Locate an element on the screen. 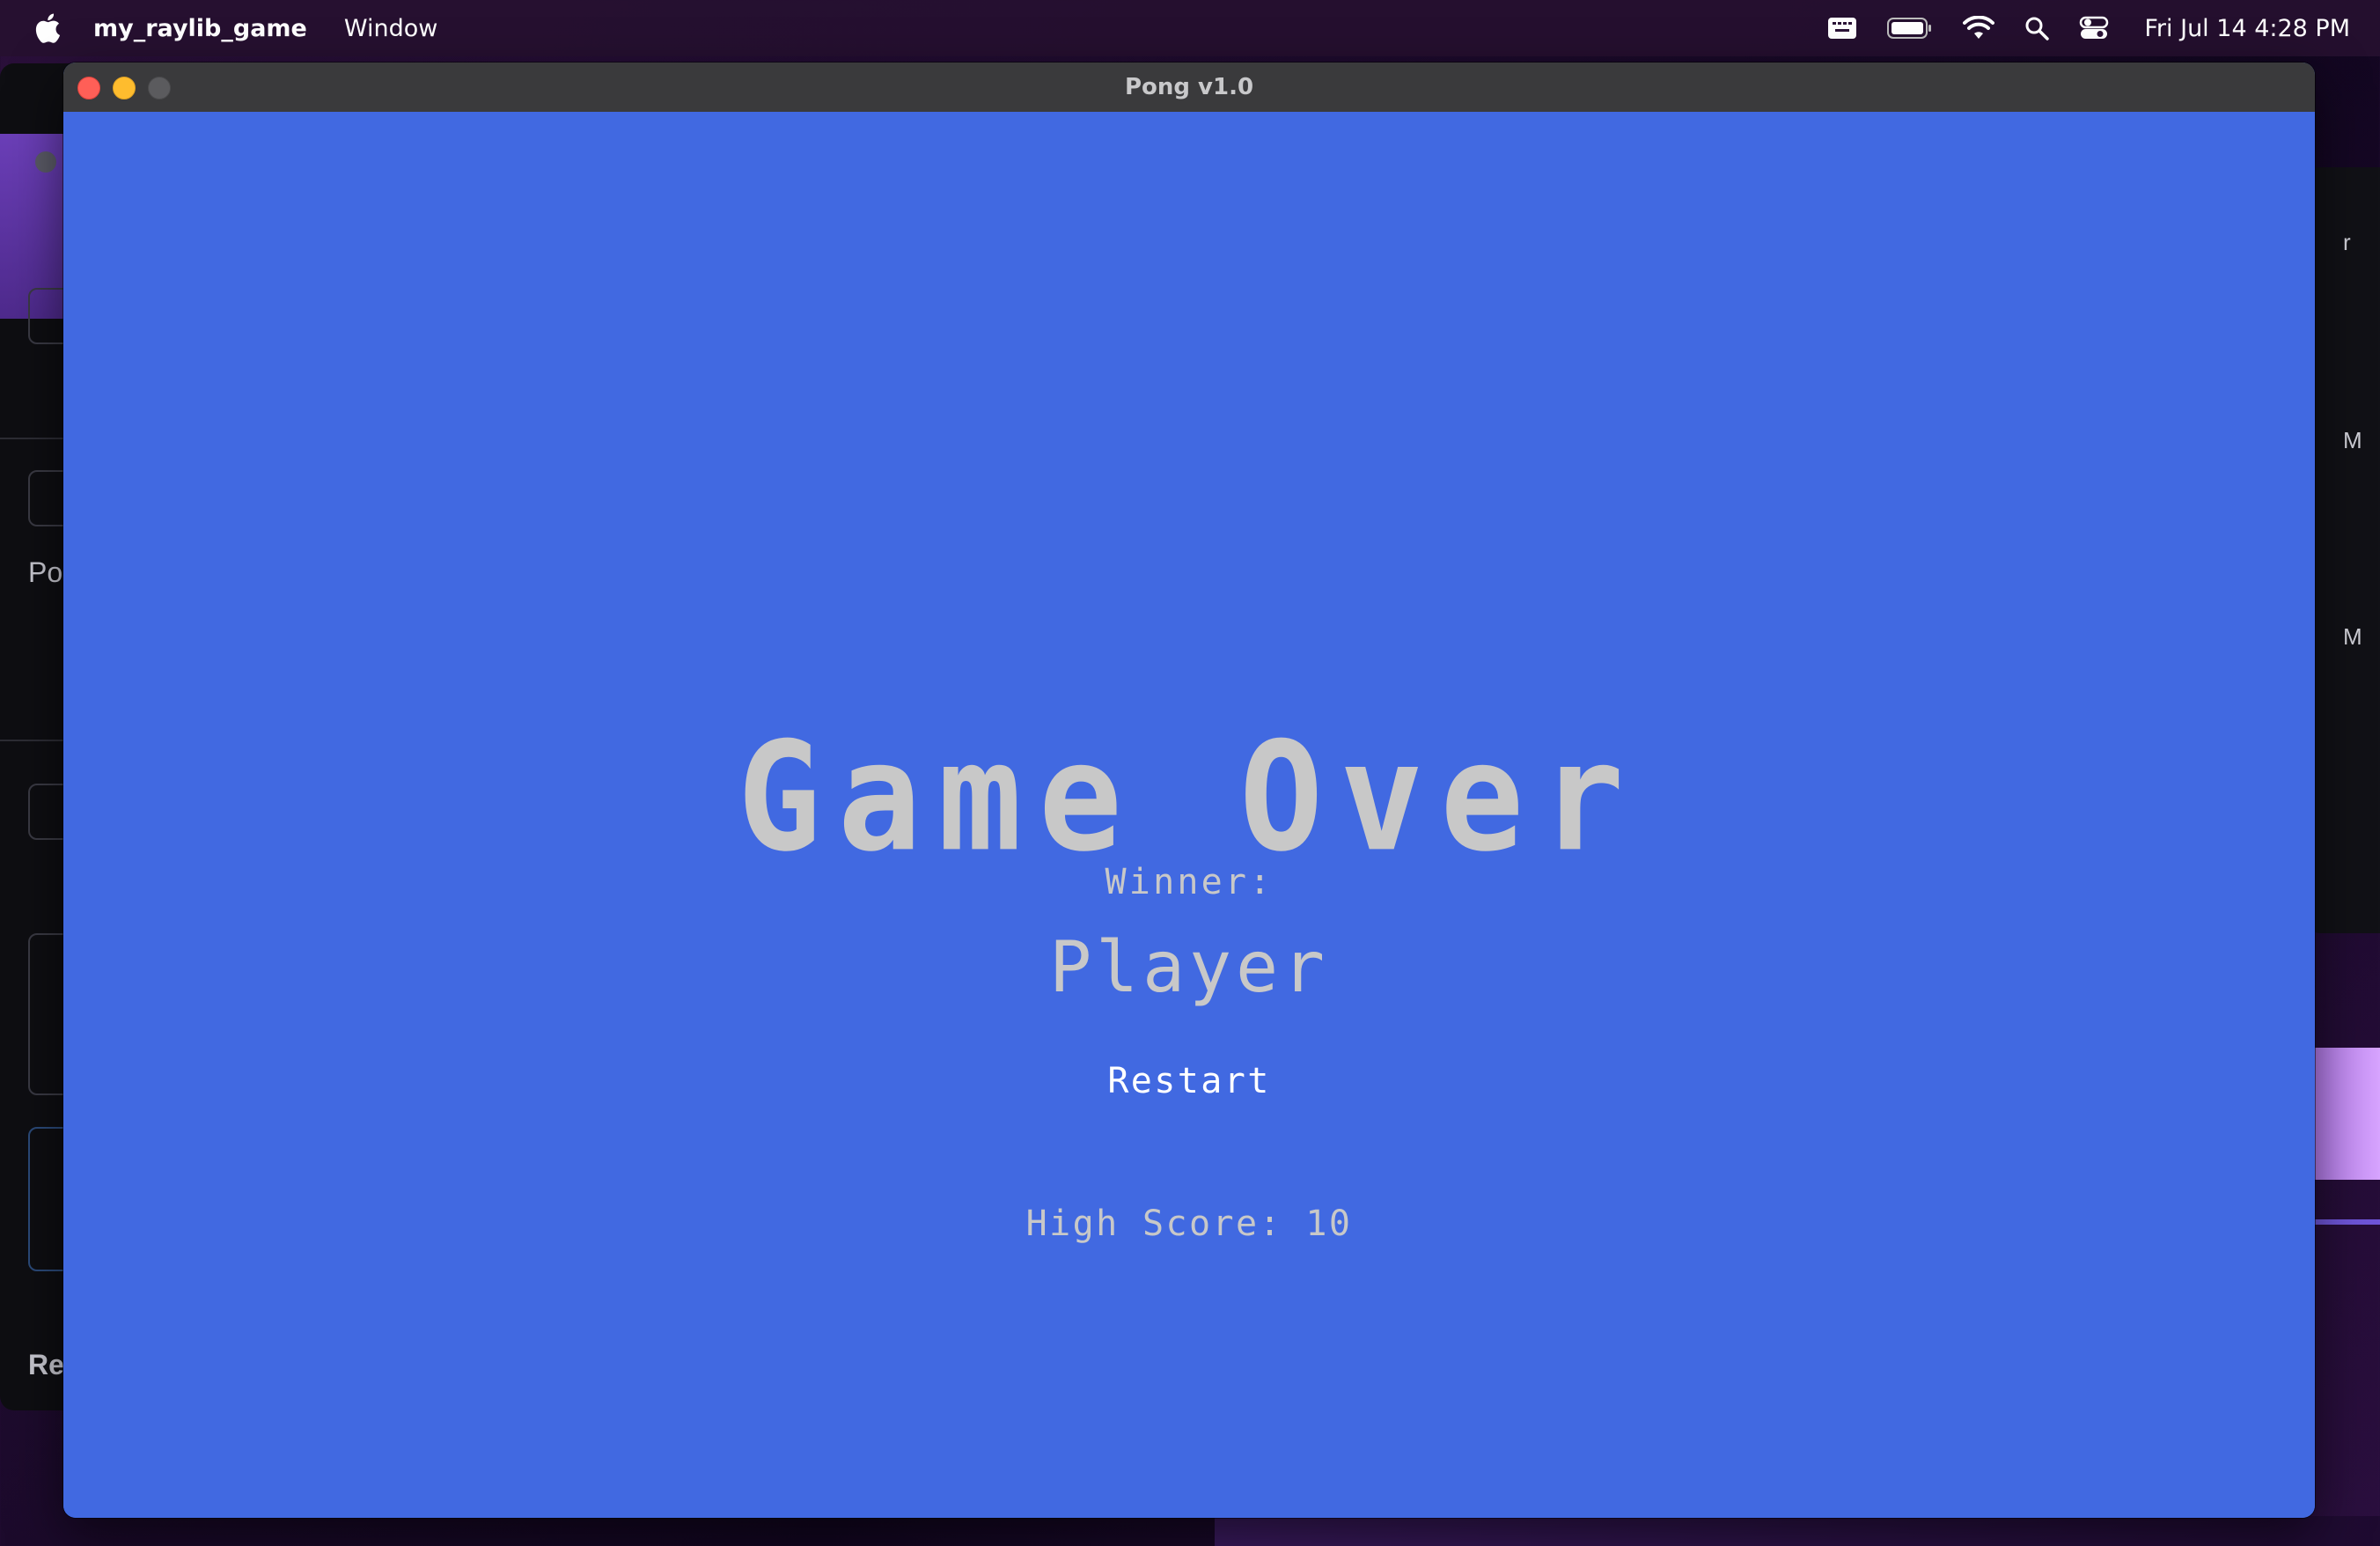  window-title: Pong v1.0 is located at coordinates (1189, 87).